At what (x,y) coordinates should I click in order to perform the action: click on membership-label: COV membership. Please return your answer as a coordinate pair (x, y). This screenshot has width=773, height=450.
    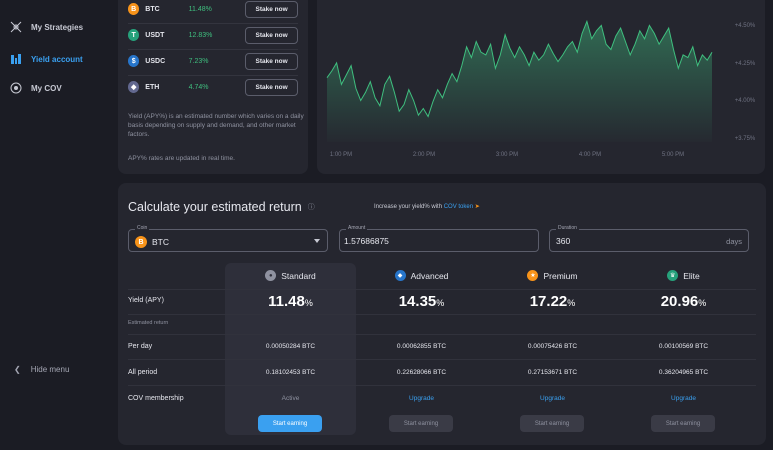
    Looking at the image, I should click on (156, 398).